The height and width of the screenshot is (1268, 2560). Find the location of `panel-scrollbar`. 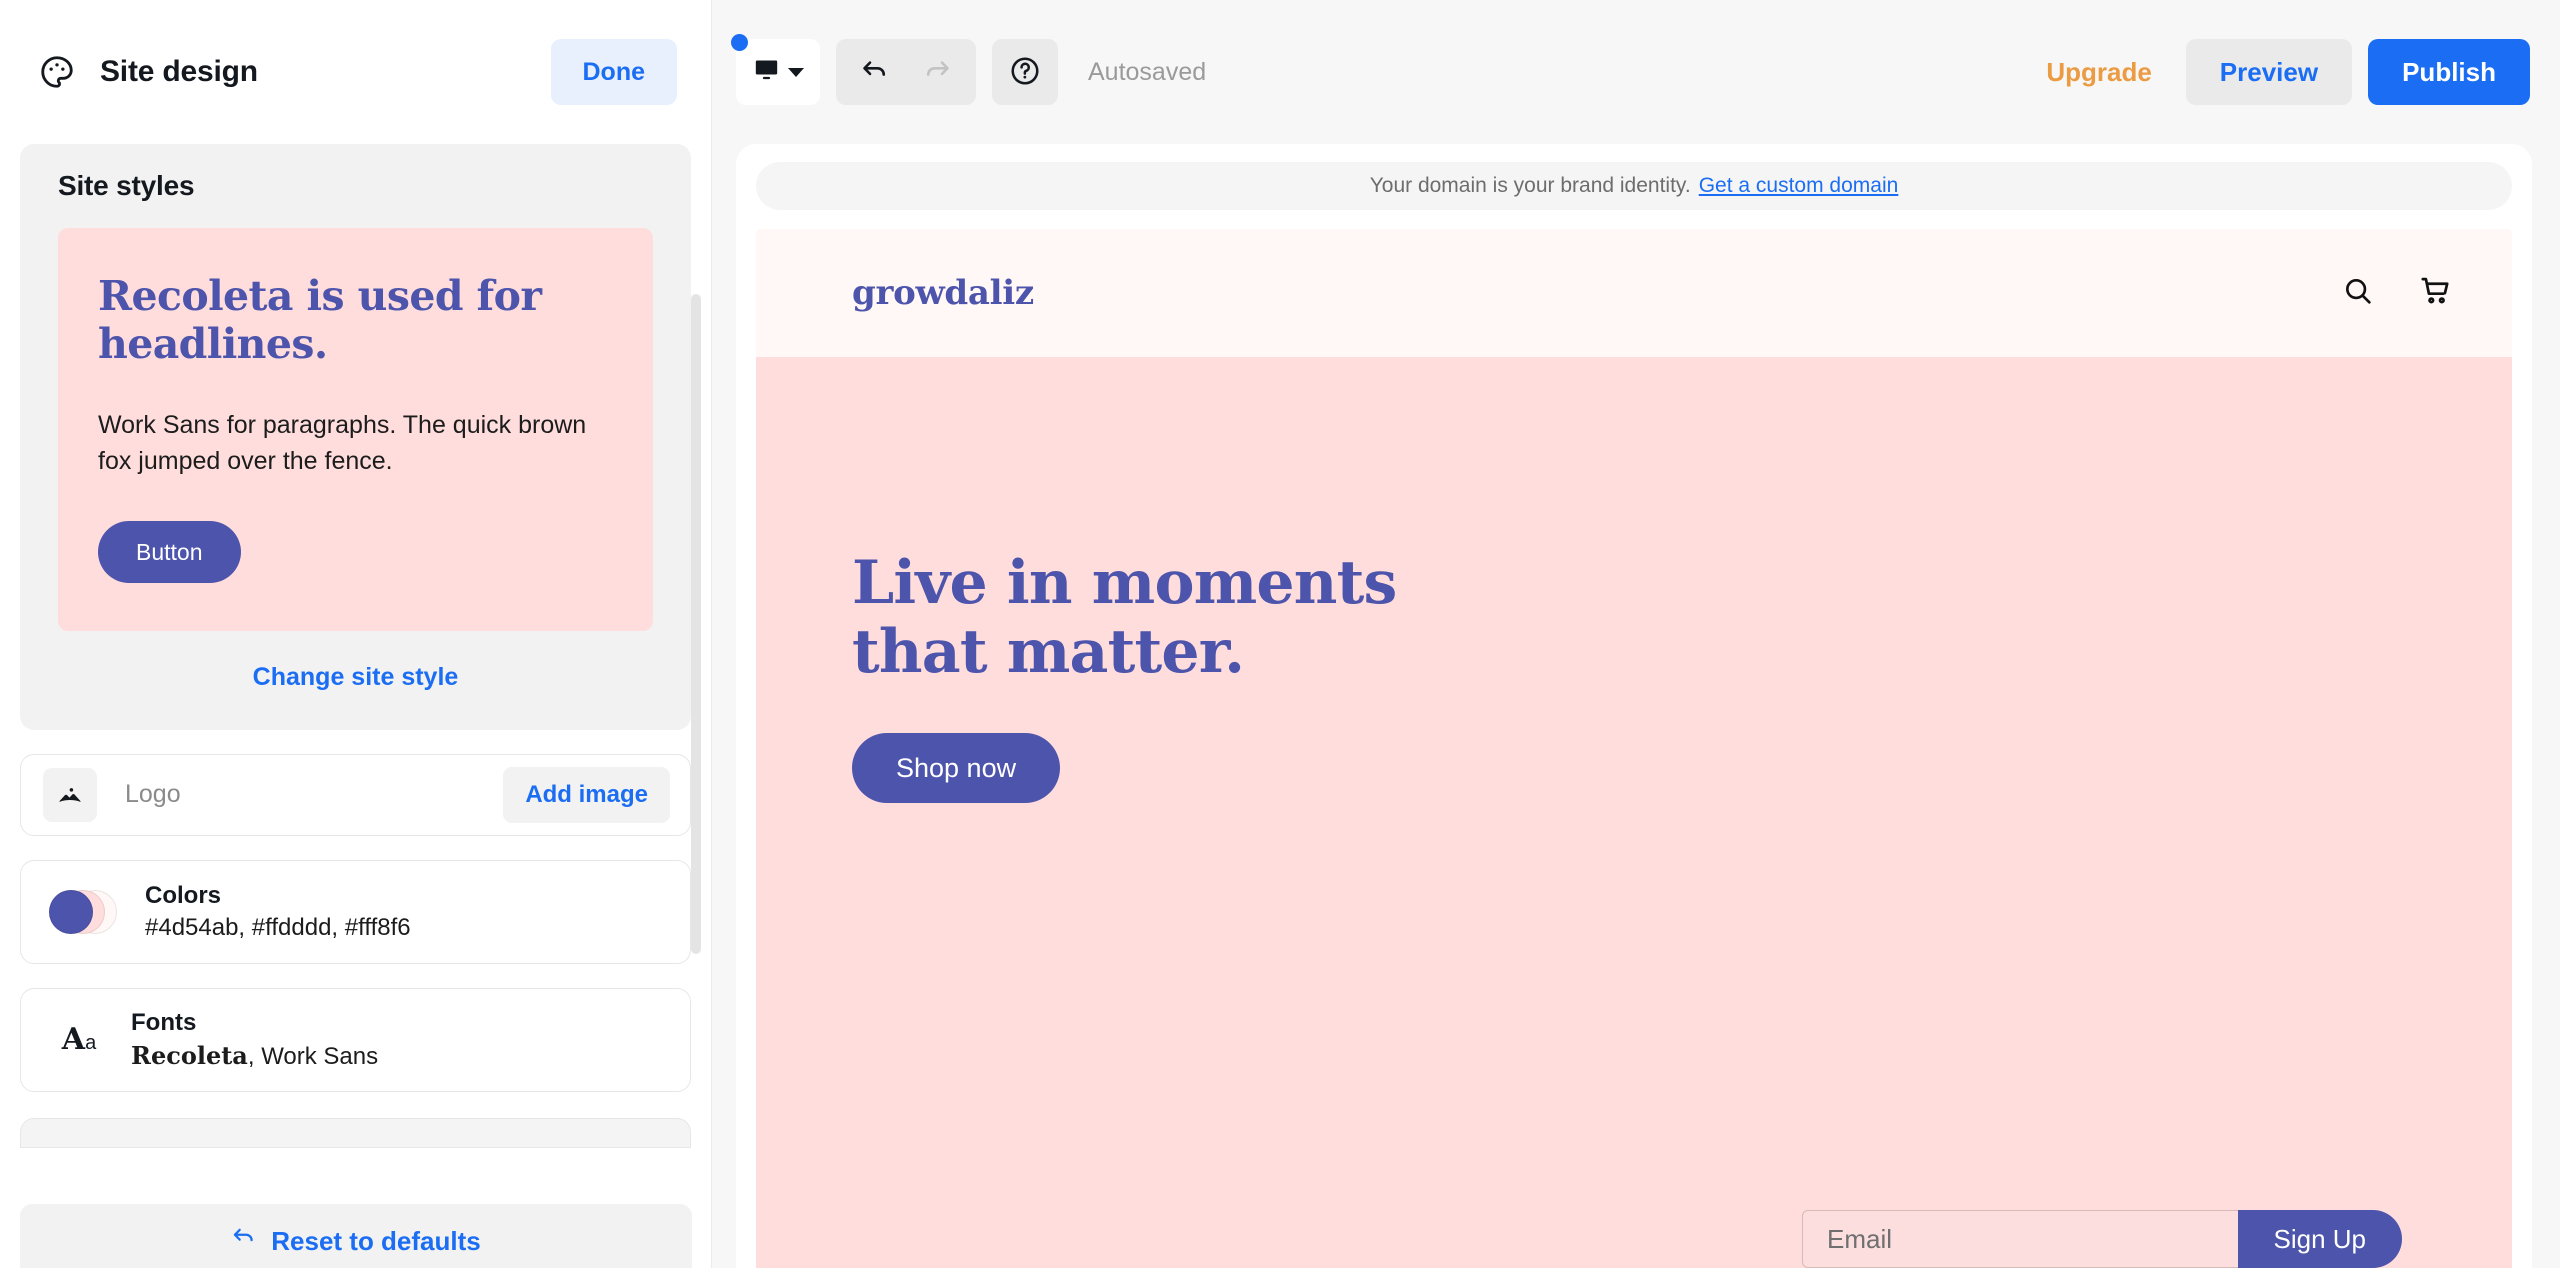

panel-scrollbar is located at coordinates (696, 624).